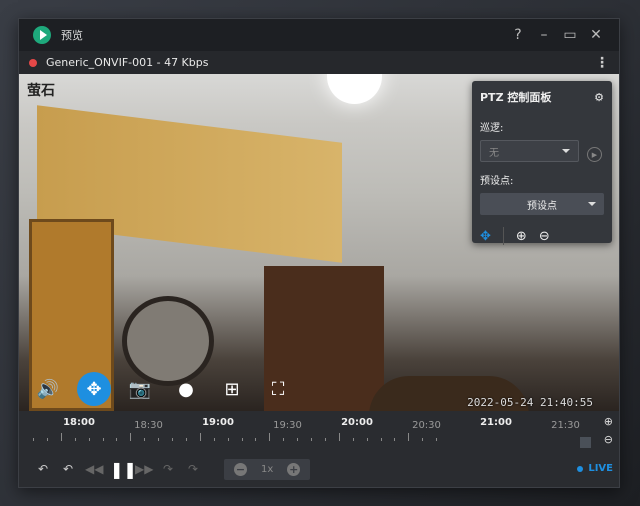 This screenshot has height=506, width=640. I want to click on more-menu-button: ⋮, so click(602, 63).